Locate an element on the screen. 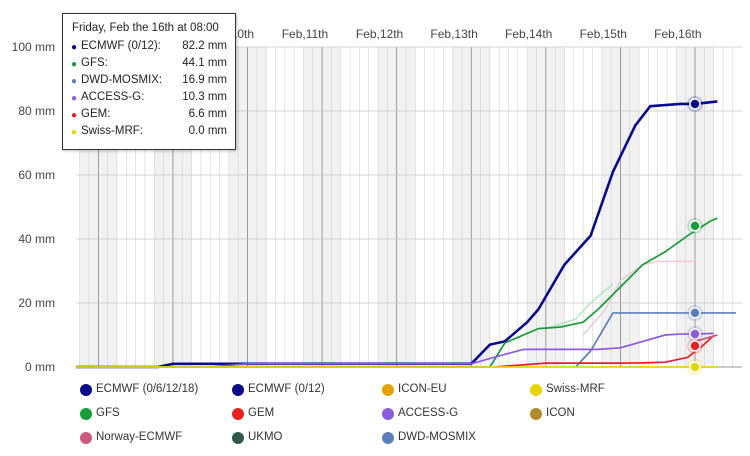 The image size is (750, 456). x-tick-label: Feb,14th is located at coordinates (528, 34).